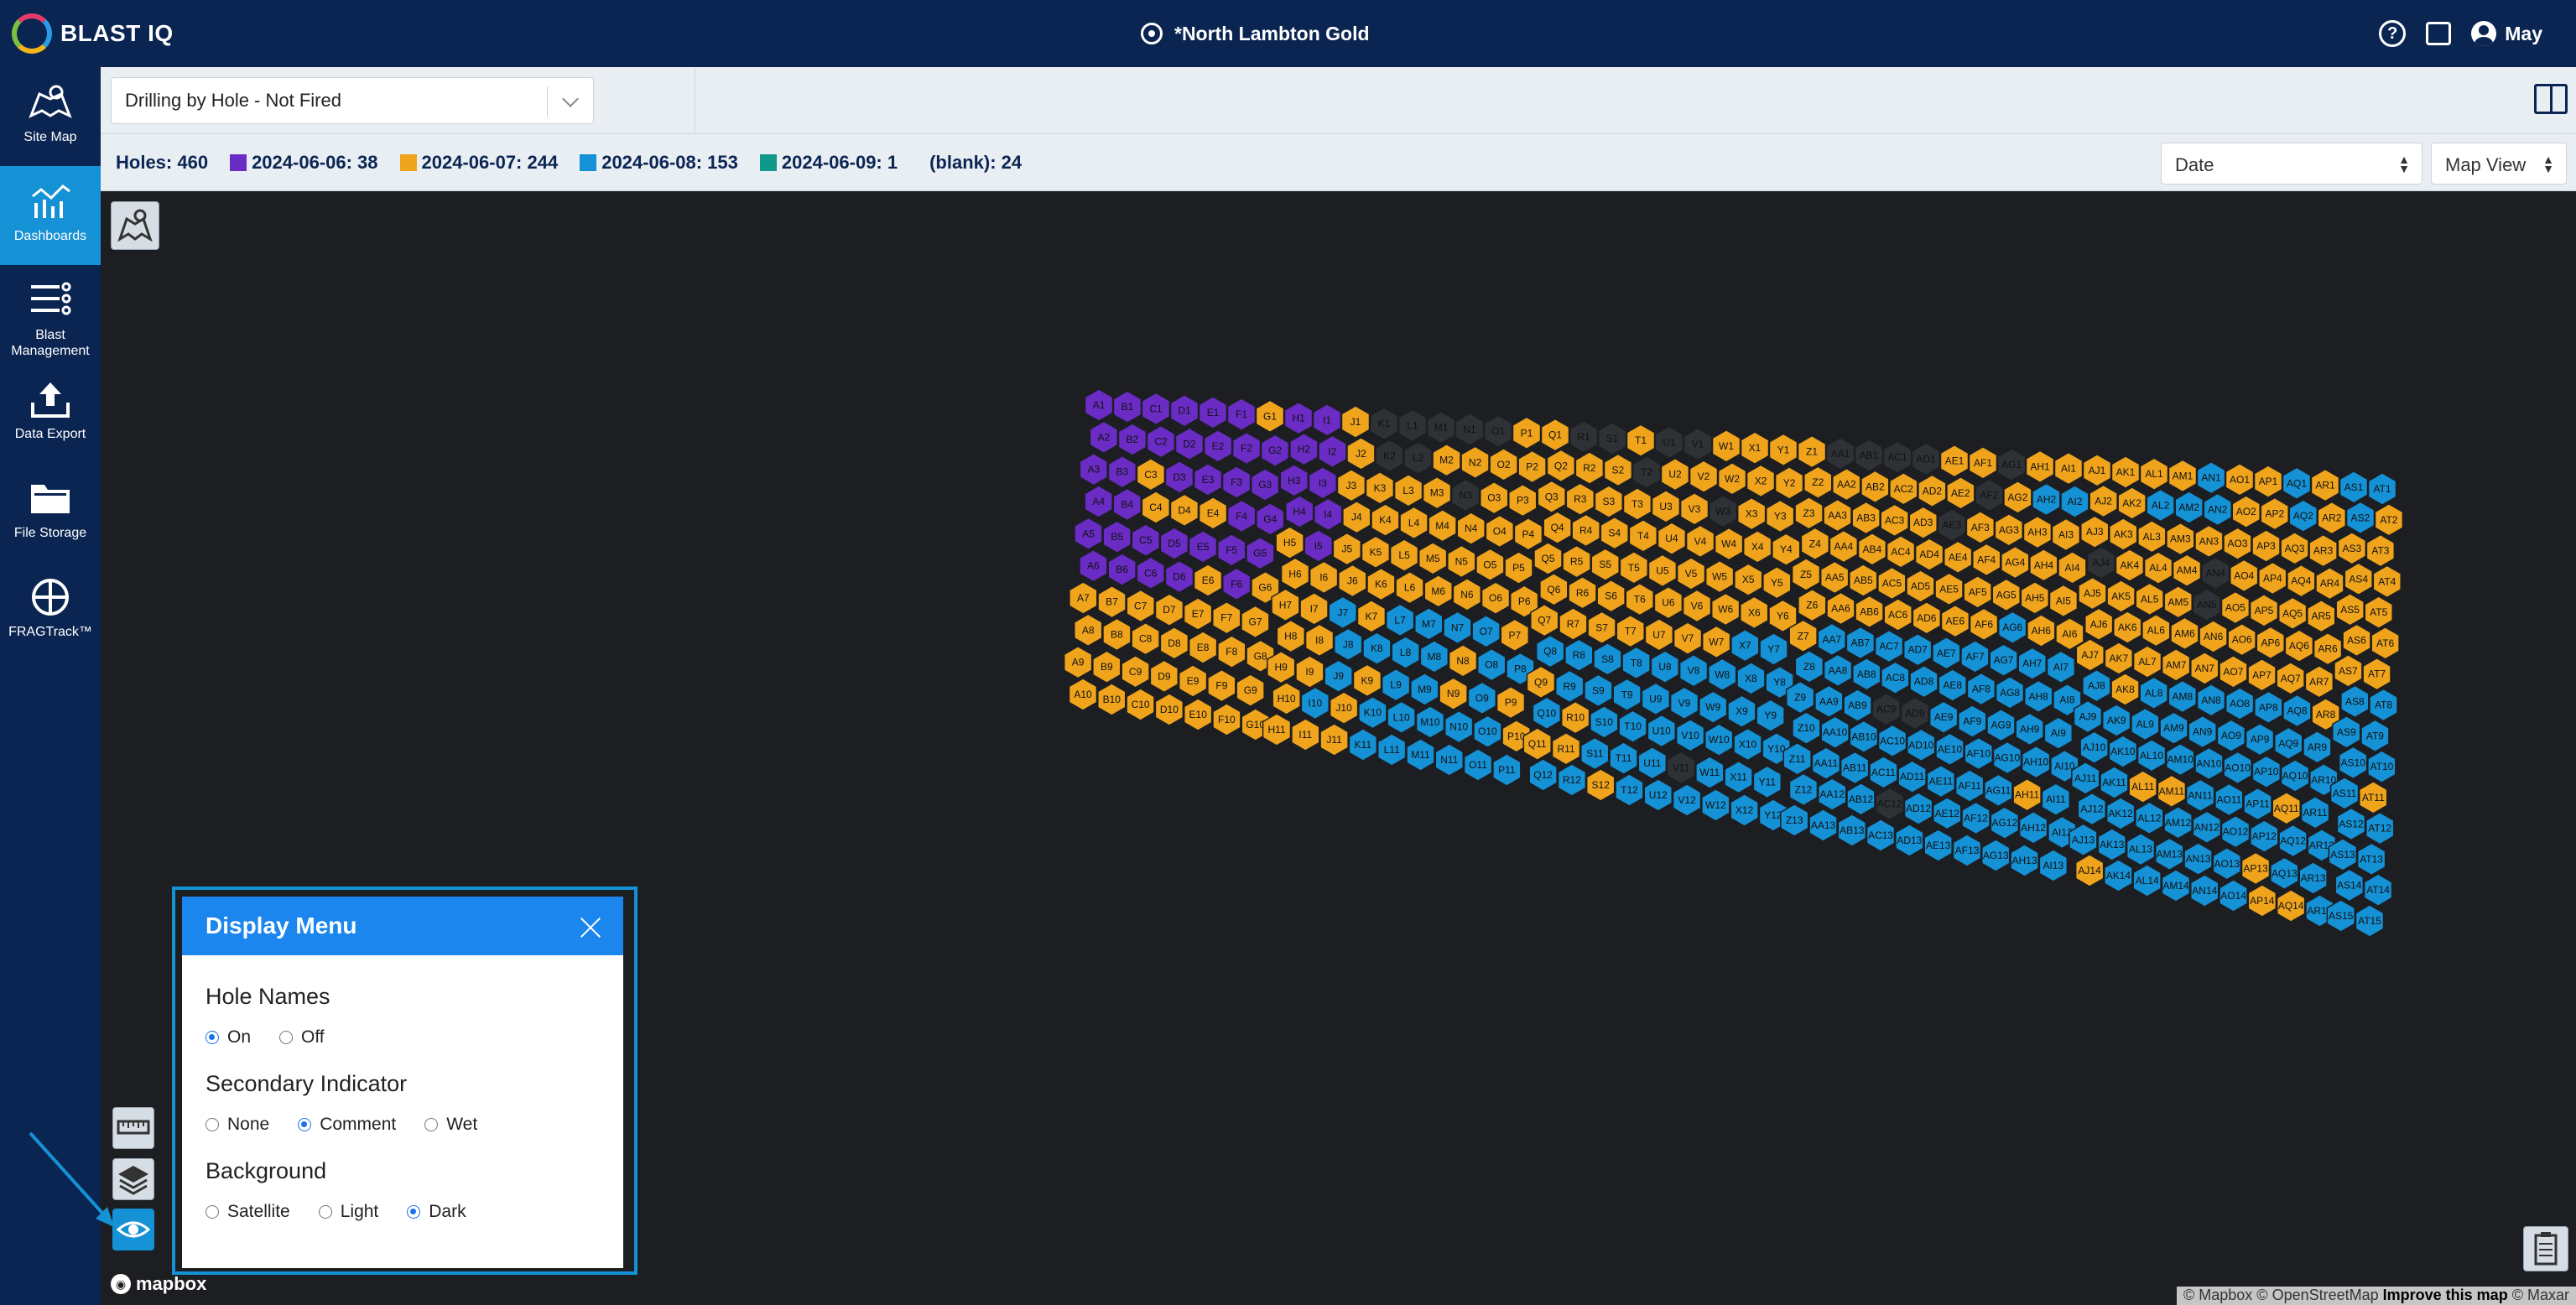  What do you see at coordinates (2246, 511) in the screenshot?
I see `blast-hole: AO2` at bounding box center [2246, 511].